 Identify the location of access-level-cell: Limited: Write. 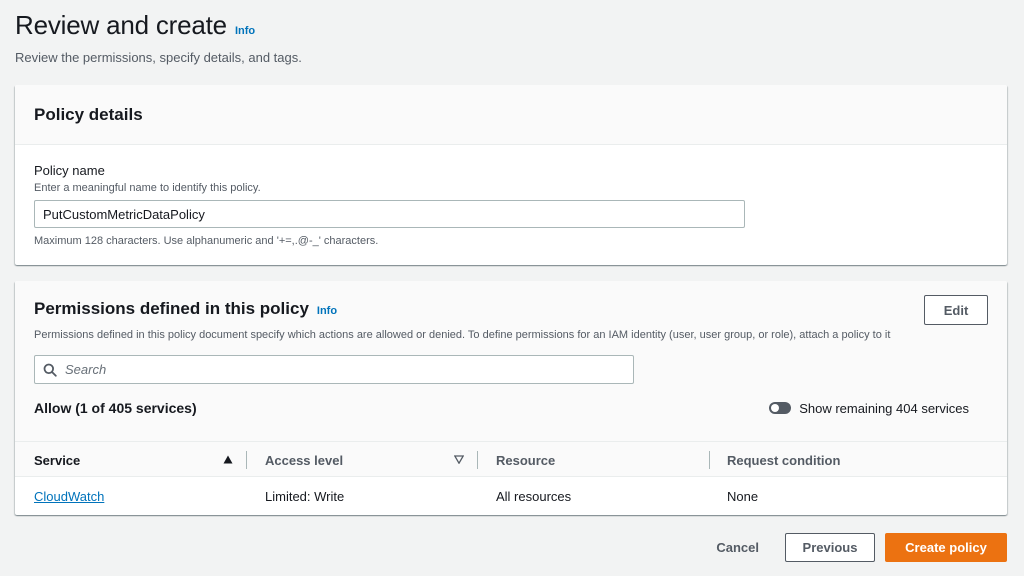
(305, 496).